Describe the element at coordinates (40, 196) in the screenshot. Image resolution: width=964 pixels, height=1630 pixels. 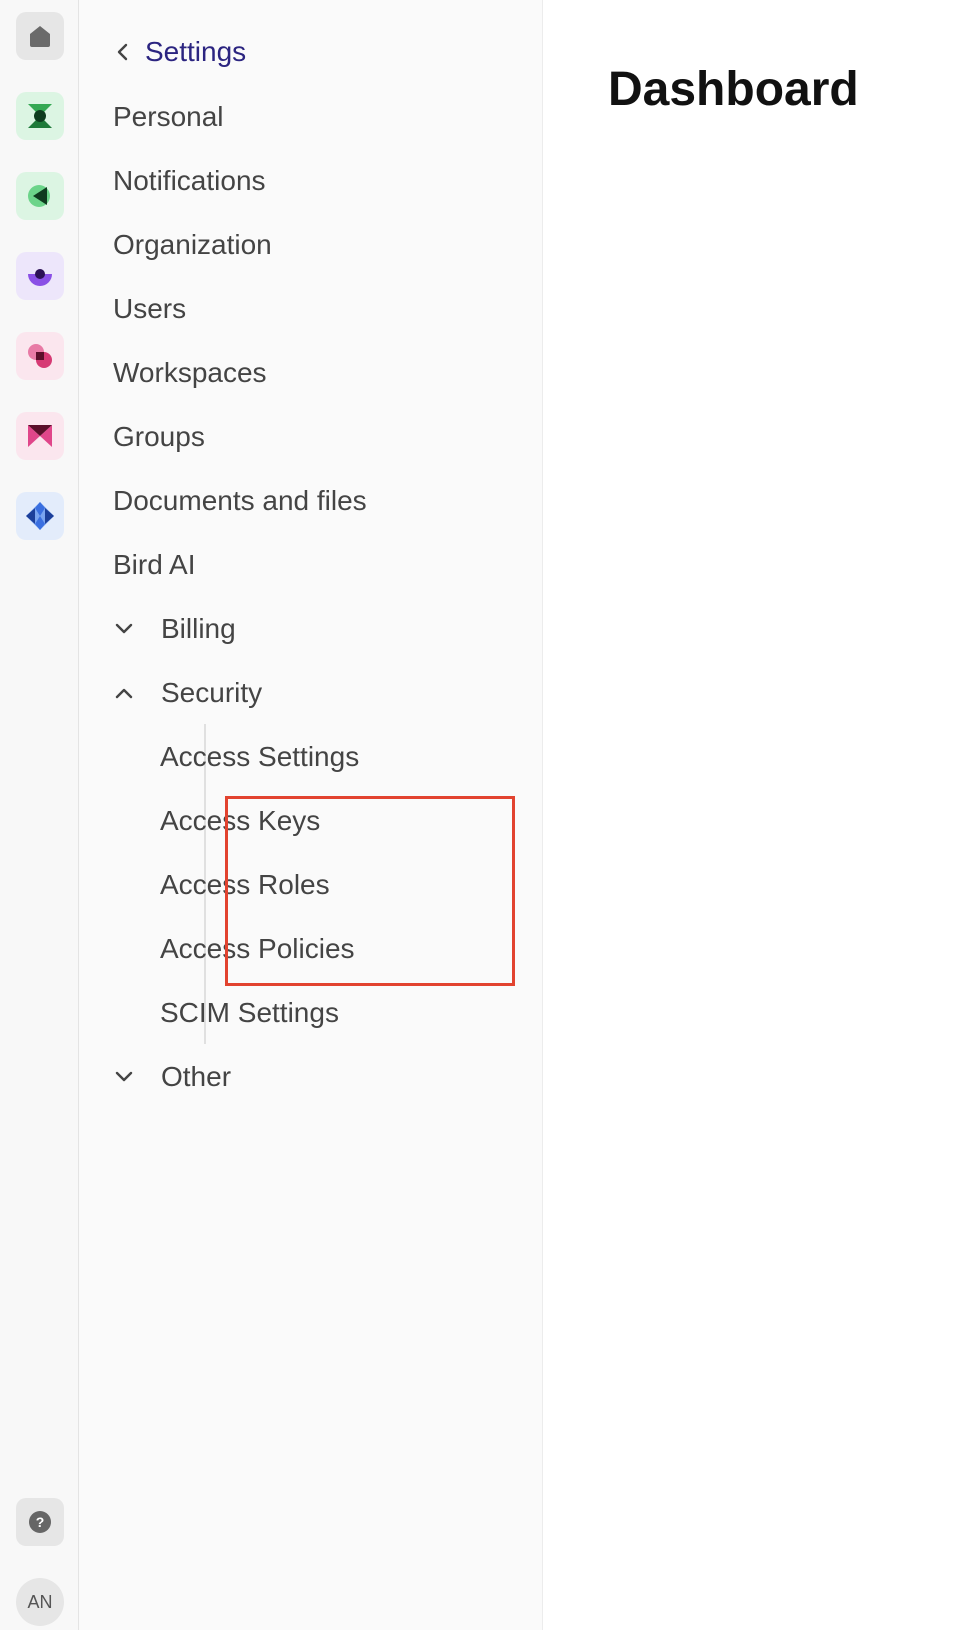
I see `channels-app-icon` at that location.